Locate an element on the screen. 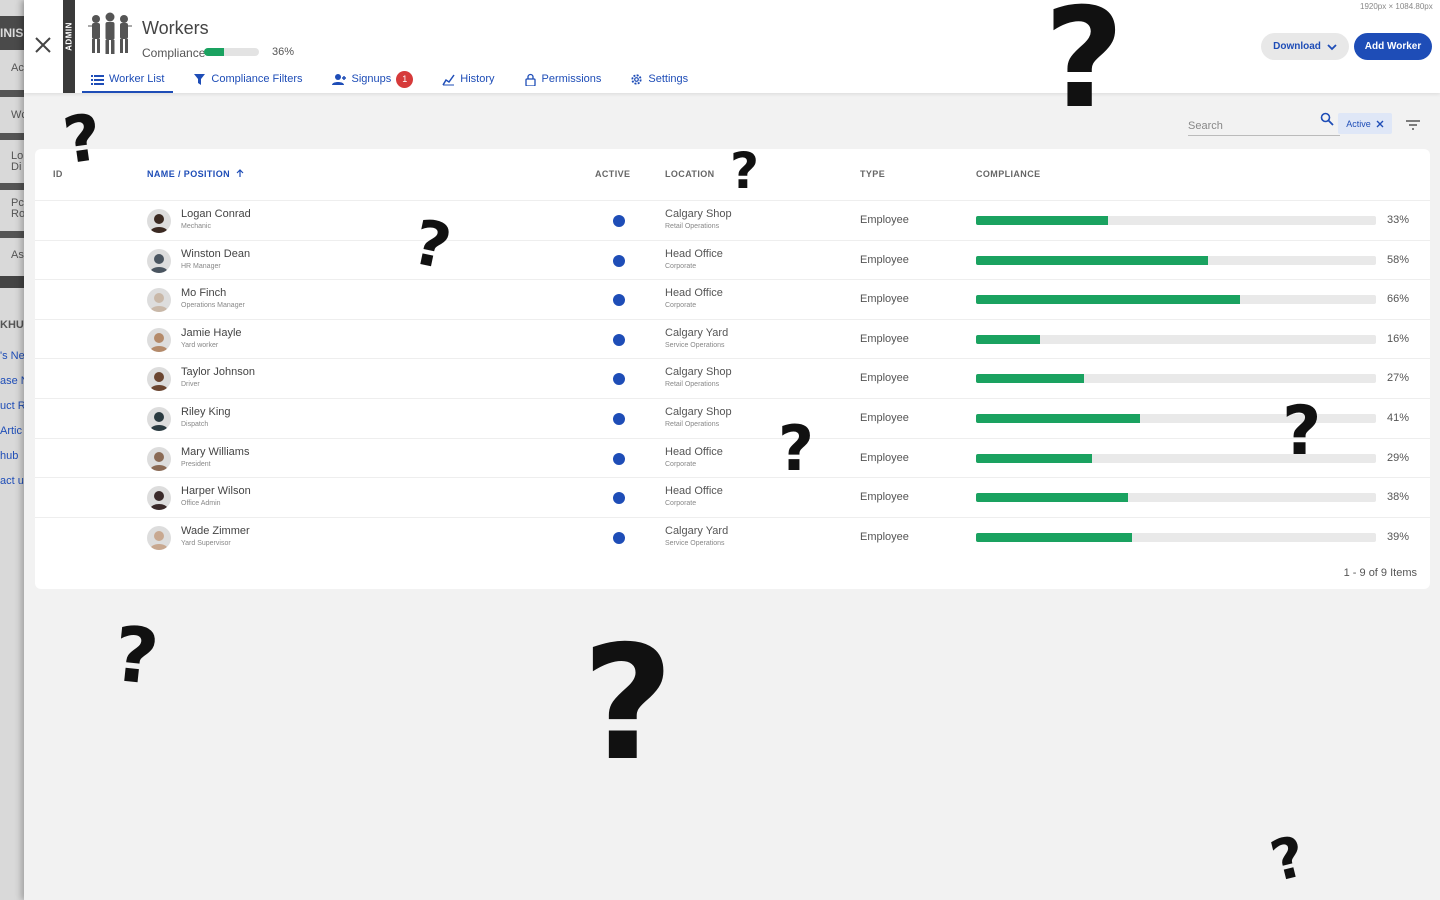  column-header-name: NAME / POSITION is located at coordinates (195, 174).